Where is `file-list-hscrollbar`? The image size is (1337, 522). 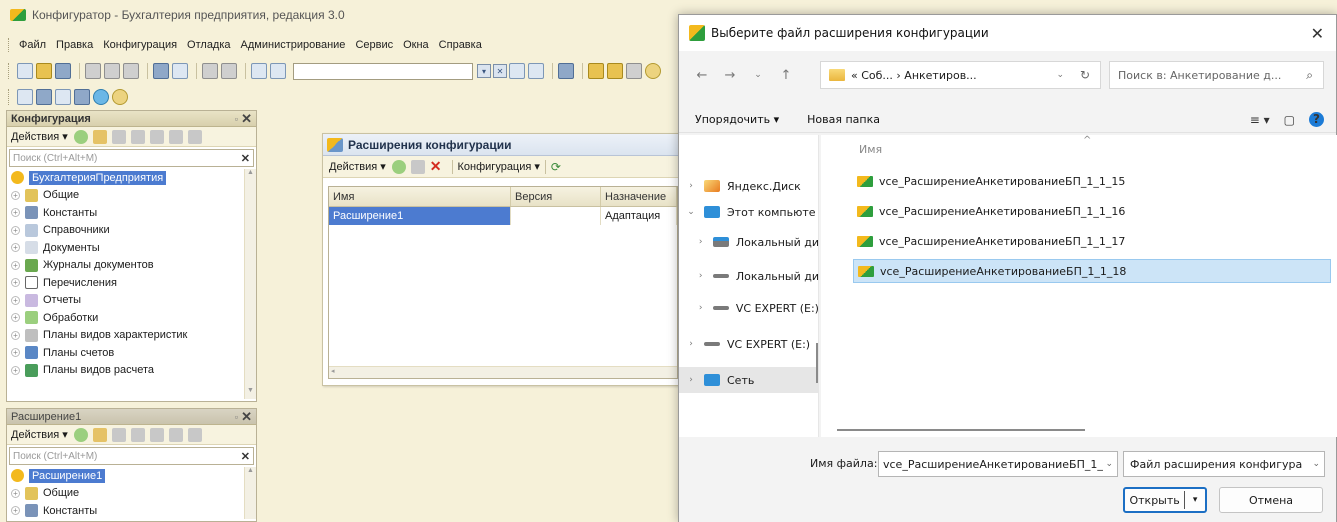 file-list-hscrollbar is located at coordinates (961, 430).